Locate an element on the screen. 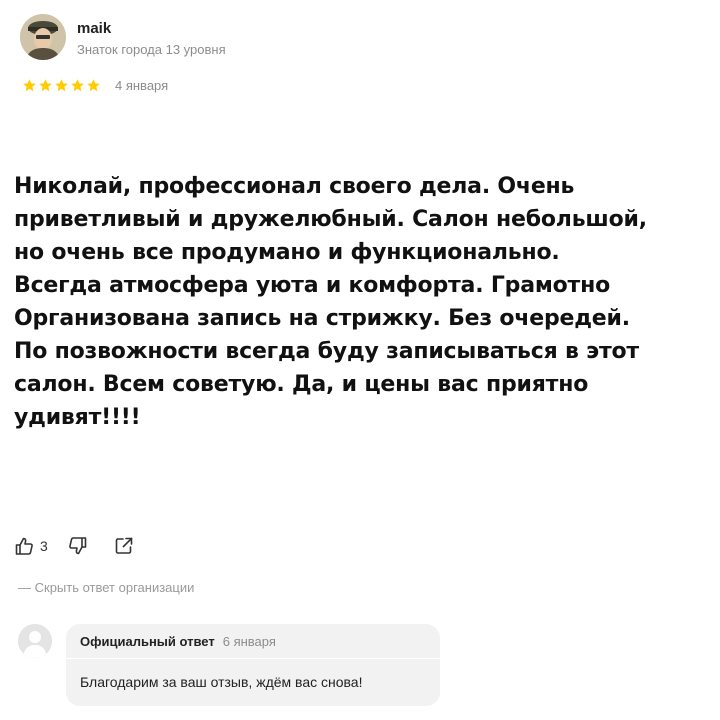 The image size is (720, 720). author-avatar is located at coordinates (43, 37).